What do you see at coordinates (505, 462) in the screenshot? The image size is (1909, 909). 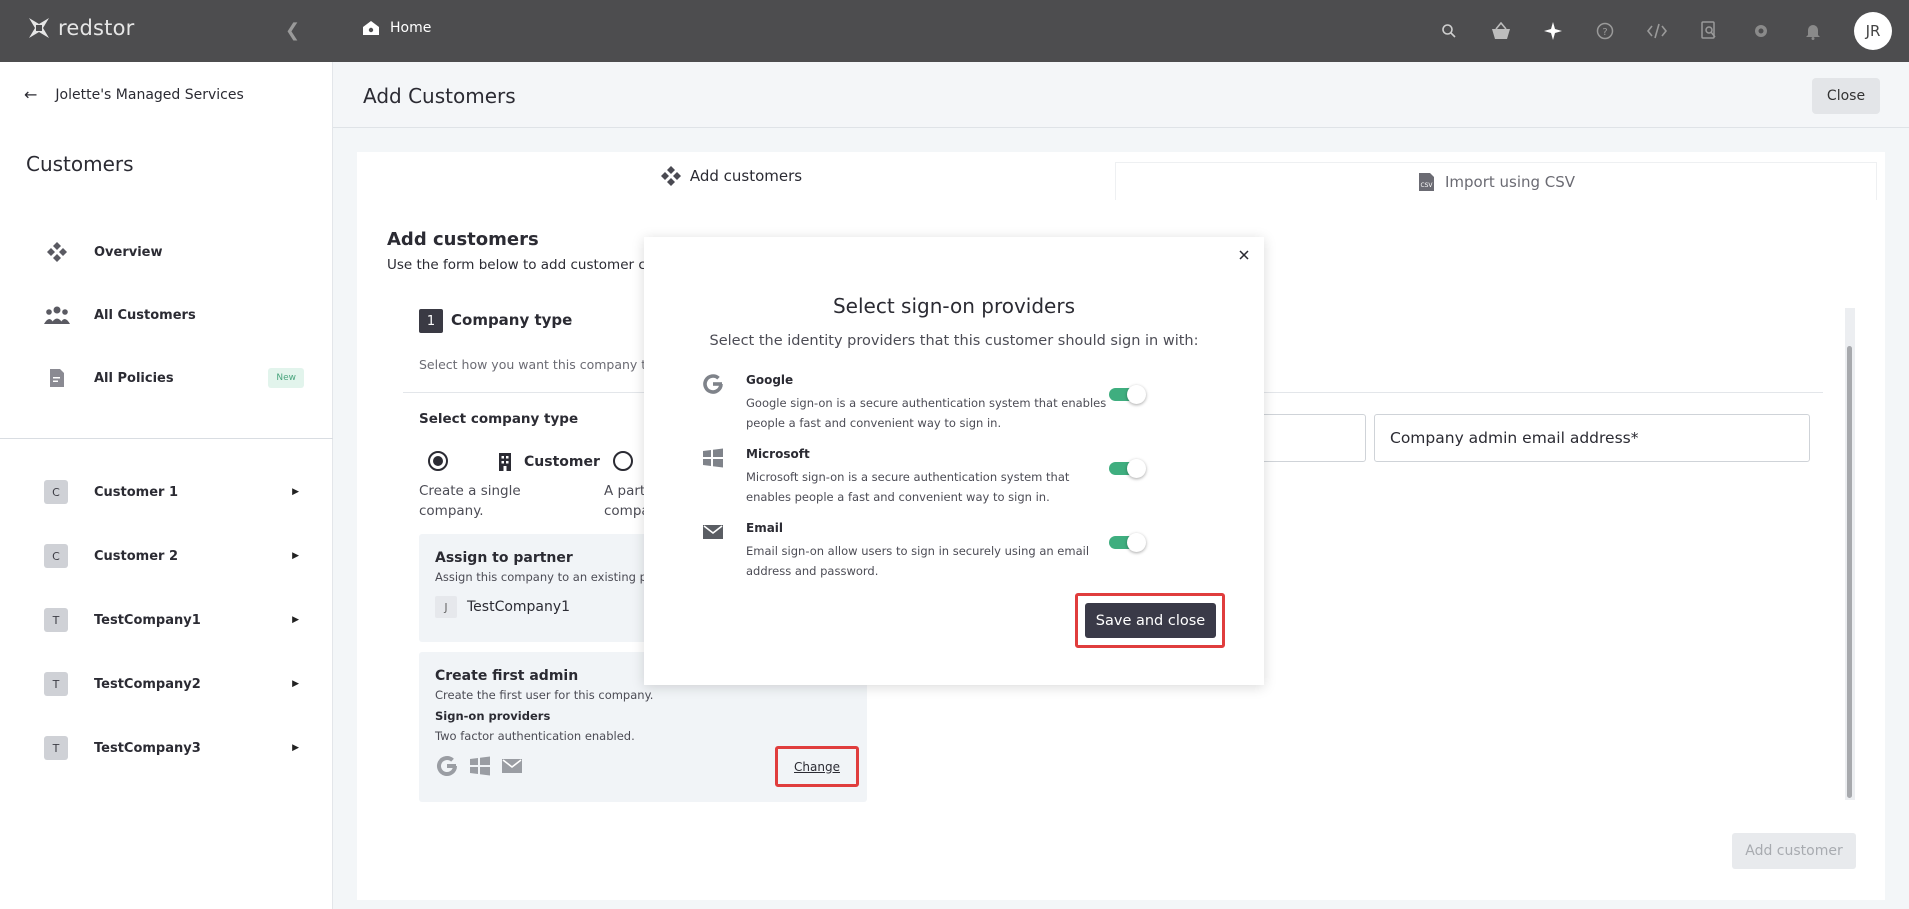 I see `building-icon` at bounding box center [505, 462].